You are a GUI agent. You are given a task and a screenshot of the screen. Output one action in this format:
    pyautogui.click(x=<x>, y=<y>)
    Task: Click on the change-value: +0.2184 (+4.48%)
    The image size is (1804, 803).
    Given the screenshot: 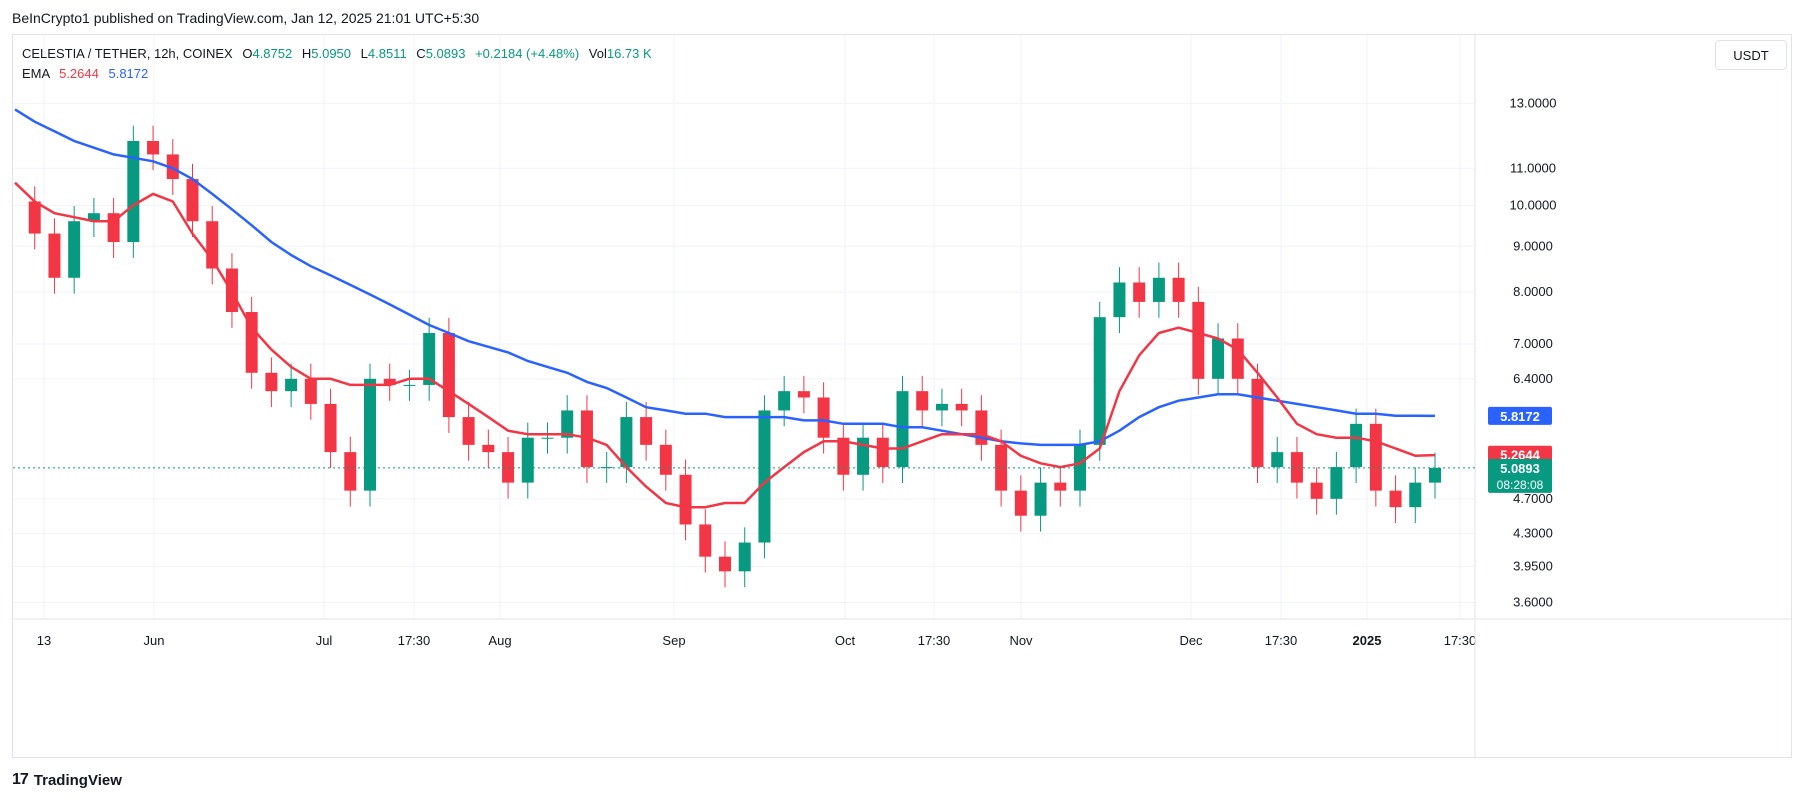 What is the action you would take?
    pyautogui.click(x=527, y=53)
    